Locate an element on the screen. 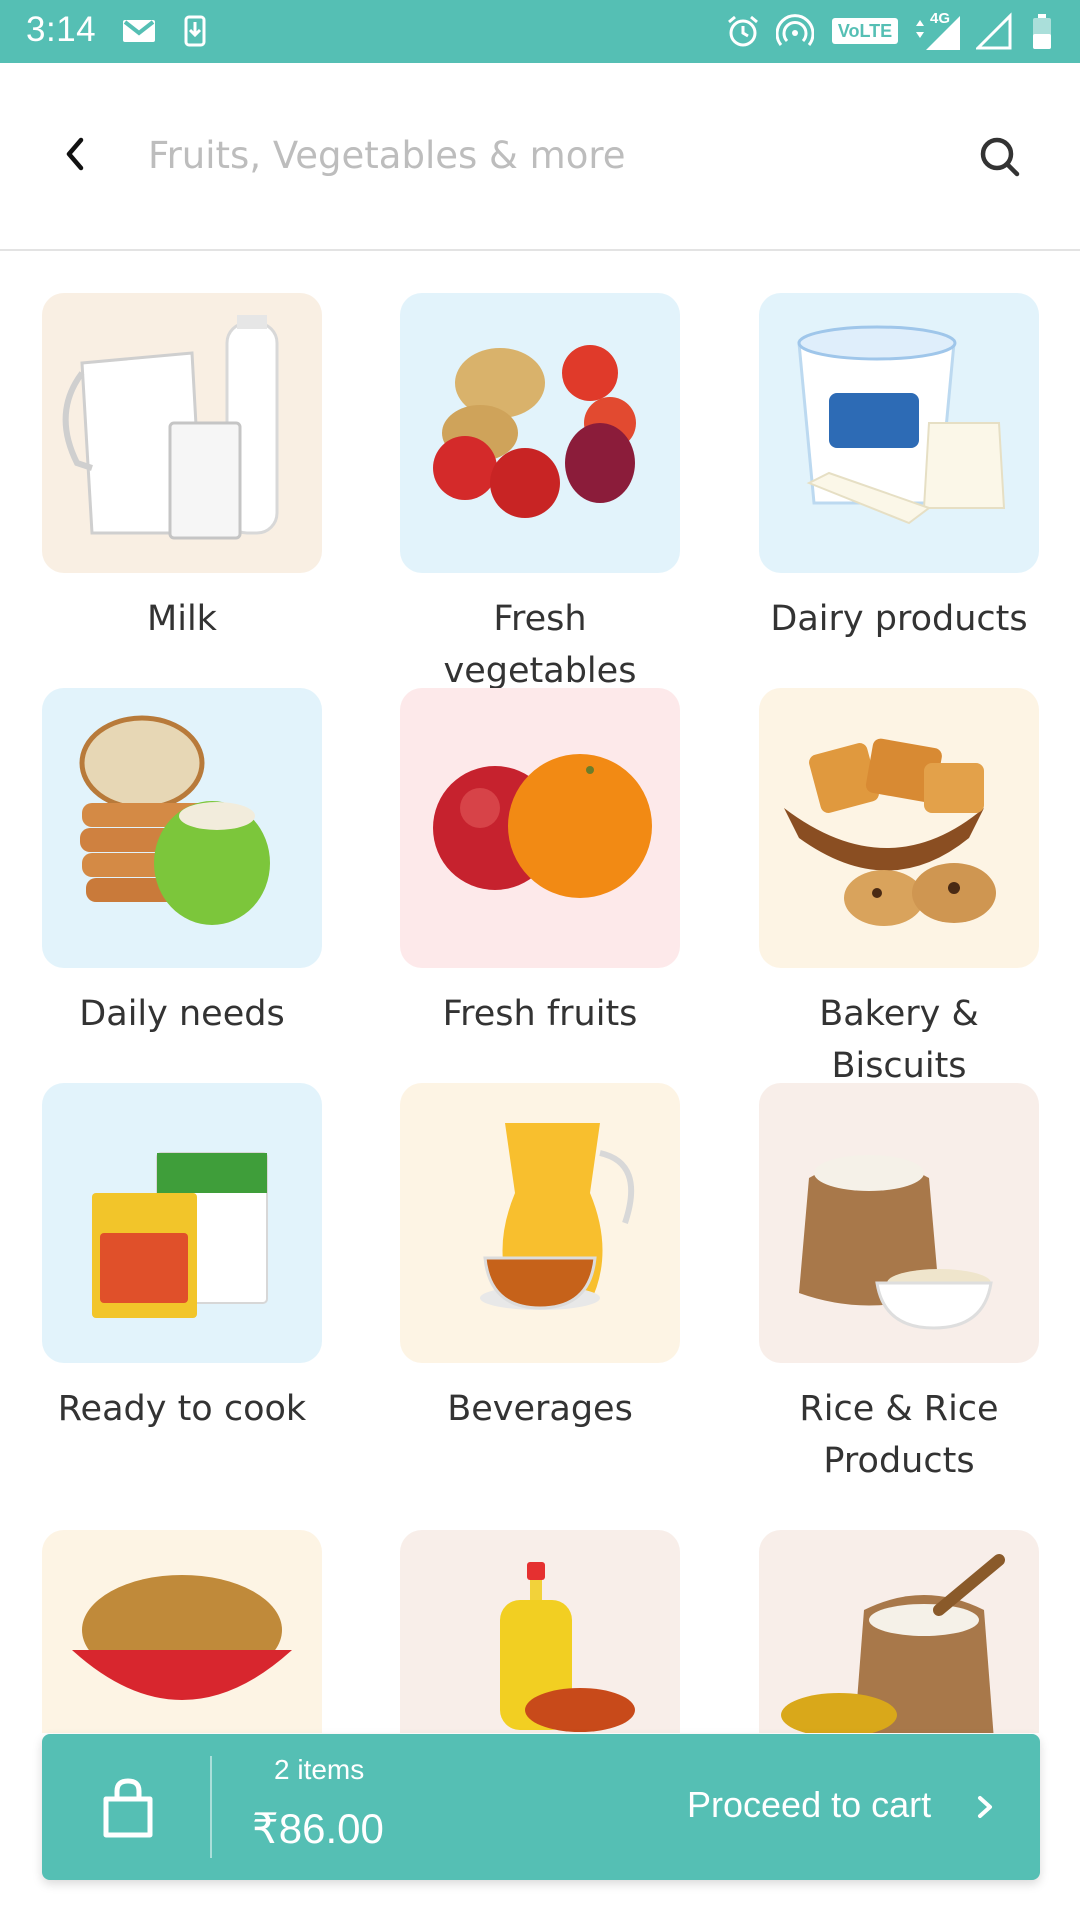 The height and width of the screenshot is (1920, 1080). category-card-rice: Rice & Rice Products is located at coordinates (899, 1285).